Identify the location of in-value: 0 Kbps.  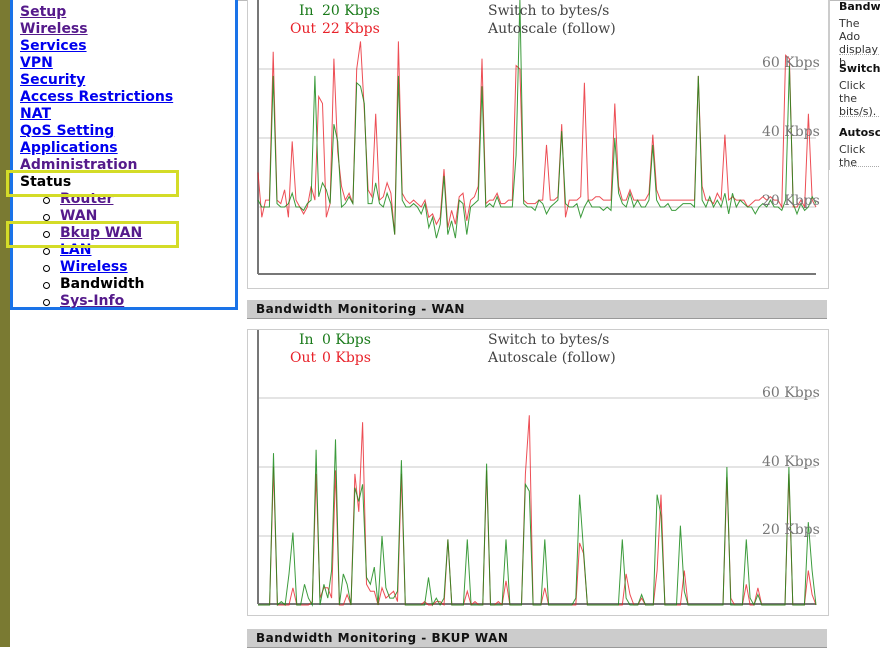
(346, 340).